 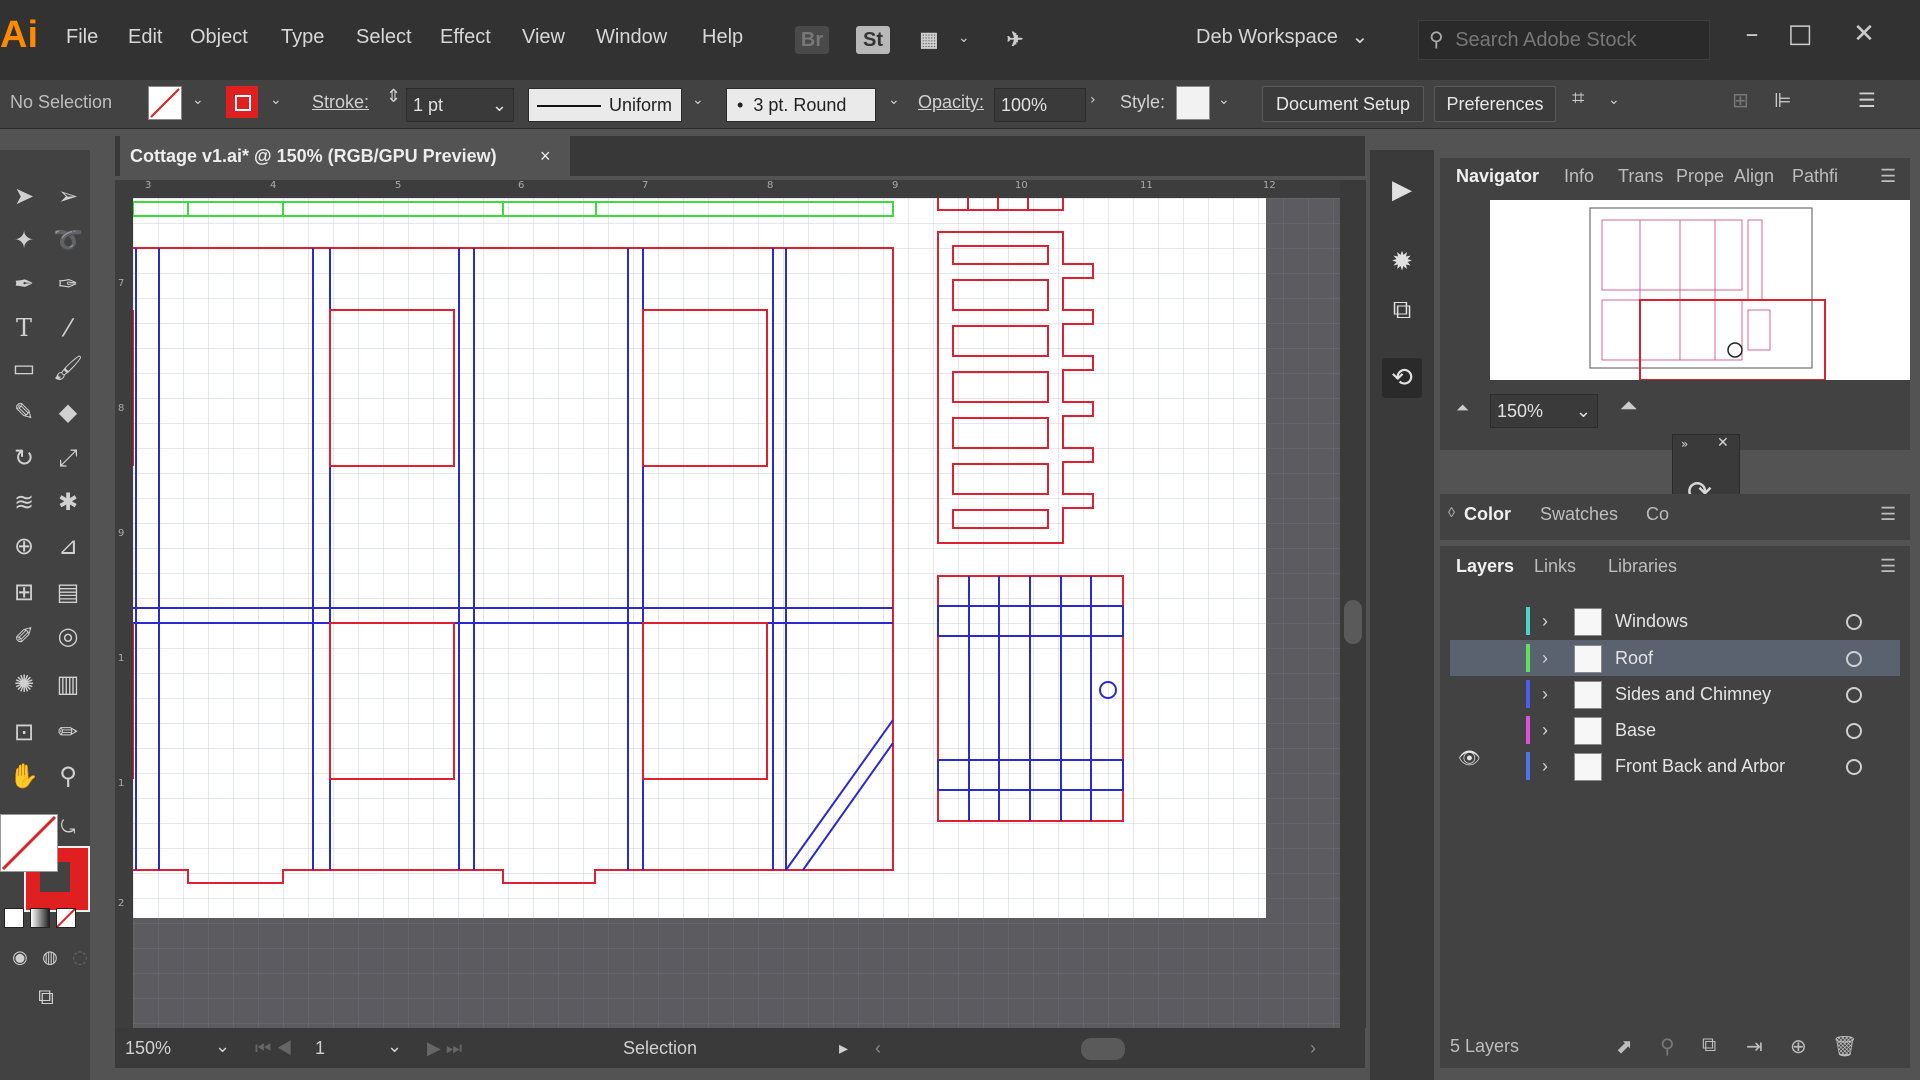 I want to click on preferences-button: Preferences, so click(x=1495, y=104).